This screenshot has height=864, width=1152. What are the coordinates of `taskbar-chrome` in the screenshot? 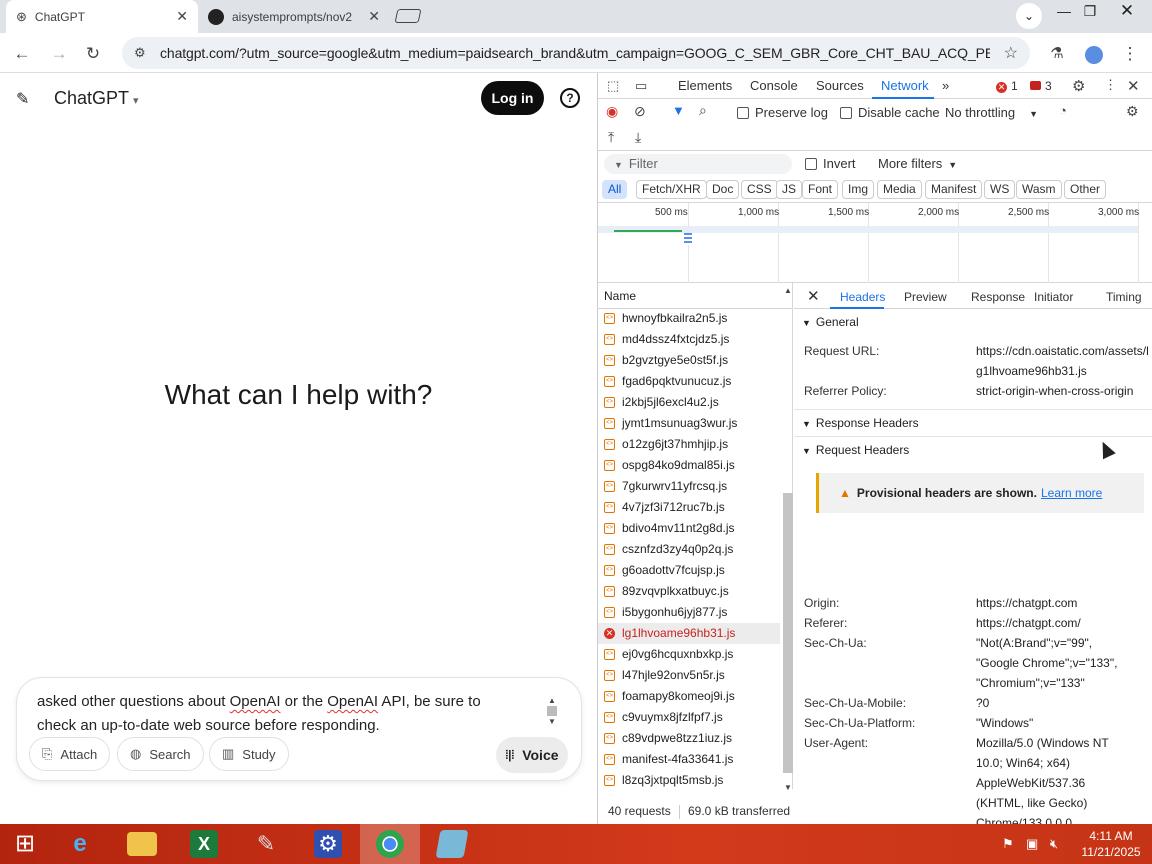 It's located at (390, 844).